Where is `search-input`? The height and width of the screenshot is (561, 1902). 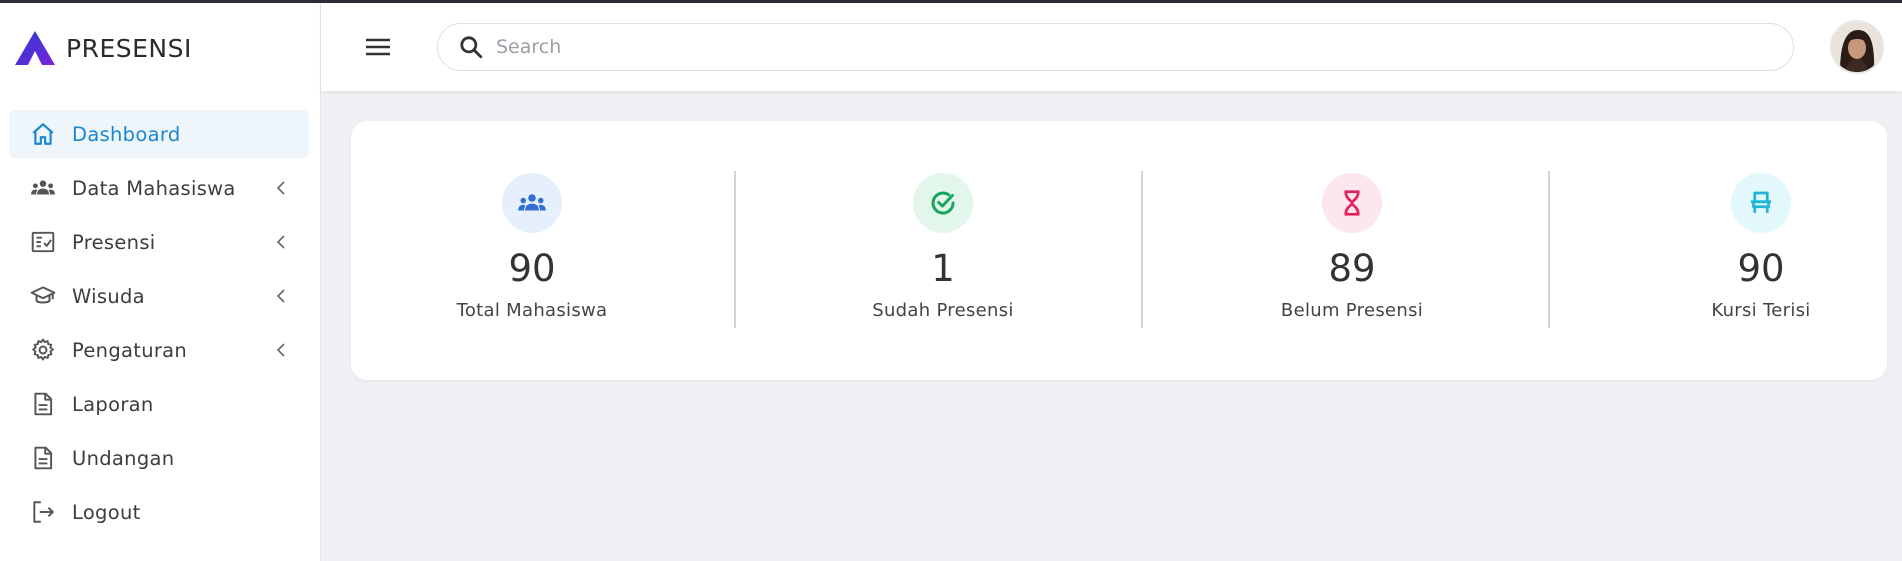 search-input is located at coordinates (1096, 47).